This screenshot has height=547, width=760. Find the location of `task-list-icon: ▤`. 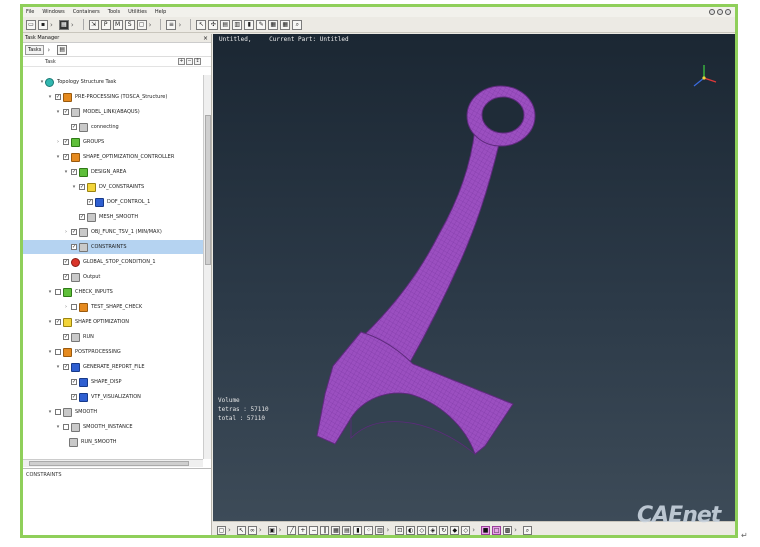

task-list-icon: ▤ is located at coordinates (62, 49).